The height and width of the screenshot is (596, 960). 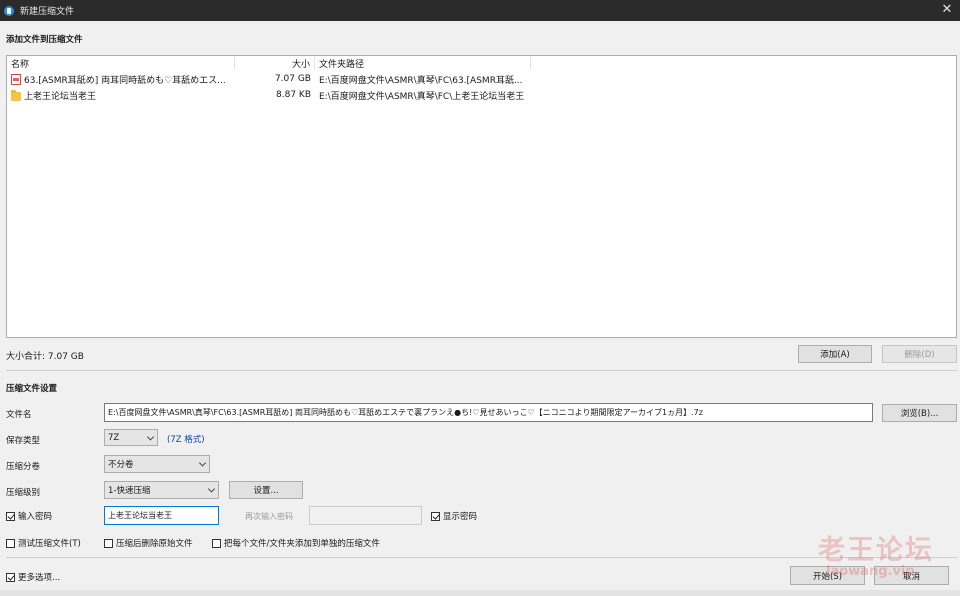 I want to click on password-confirm-label: 再次输入密码, so click(x=269, y=516).